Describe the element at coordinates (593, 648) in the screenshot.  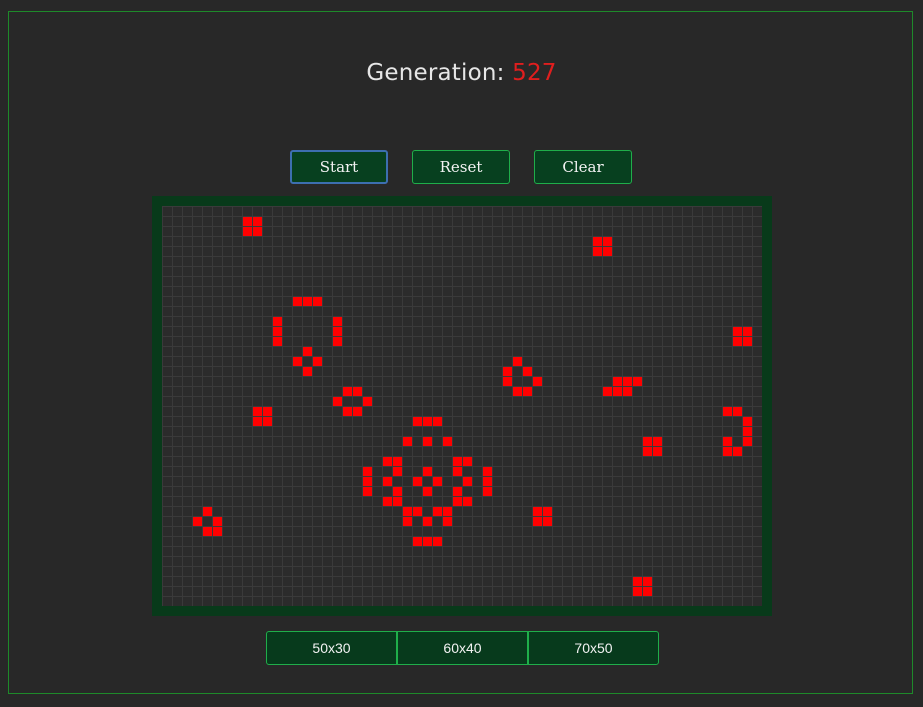
I see `size-70x50-button: 70x50` at that location.